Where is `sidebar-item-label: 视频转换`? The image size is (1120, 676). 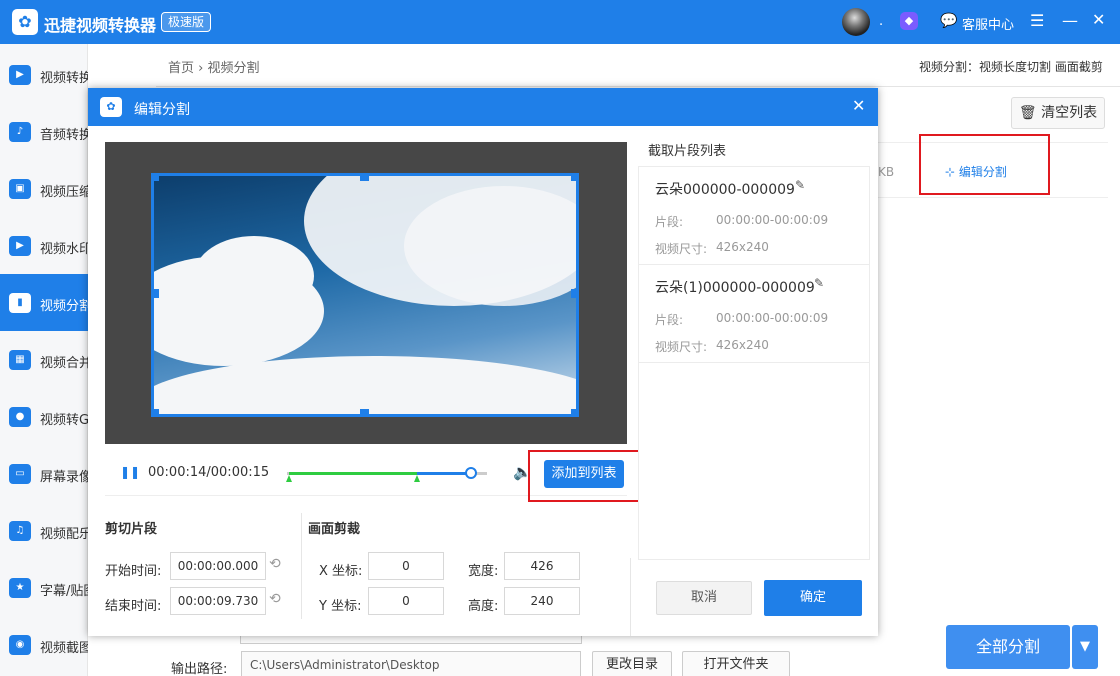 sidebar-item-label: 视频转换 is located at coordinates (64, 78).